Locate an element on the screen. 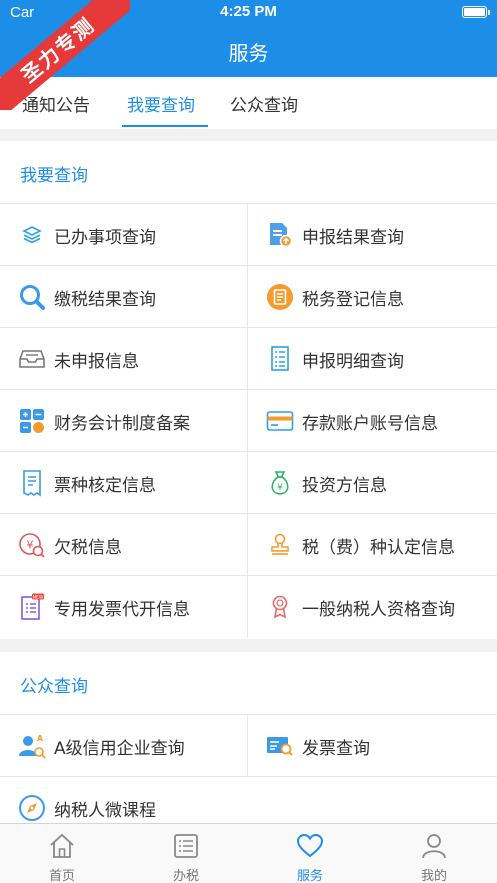 This screenshot has height=883, width=497. item-label: 存款账户账号信息 is located at coordinates (370, 423).